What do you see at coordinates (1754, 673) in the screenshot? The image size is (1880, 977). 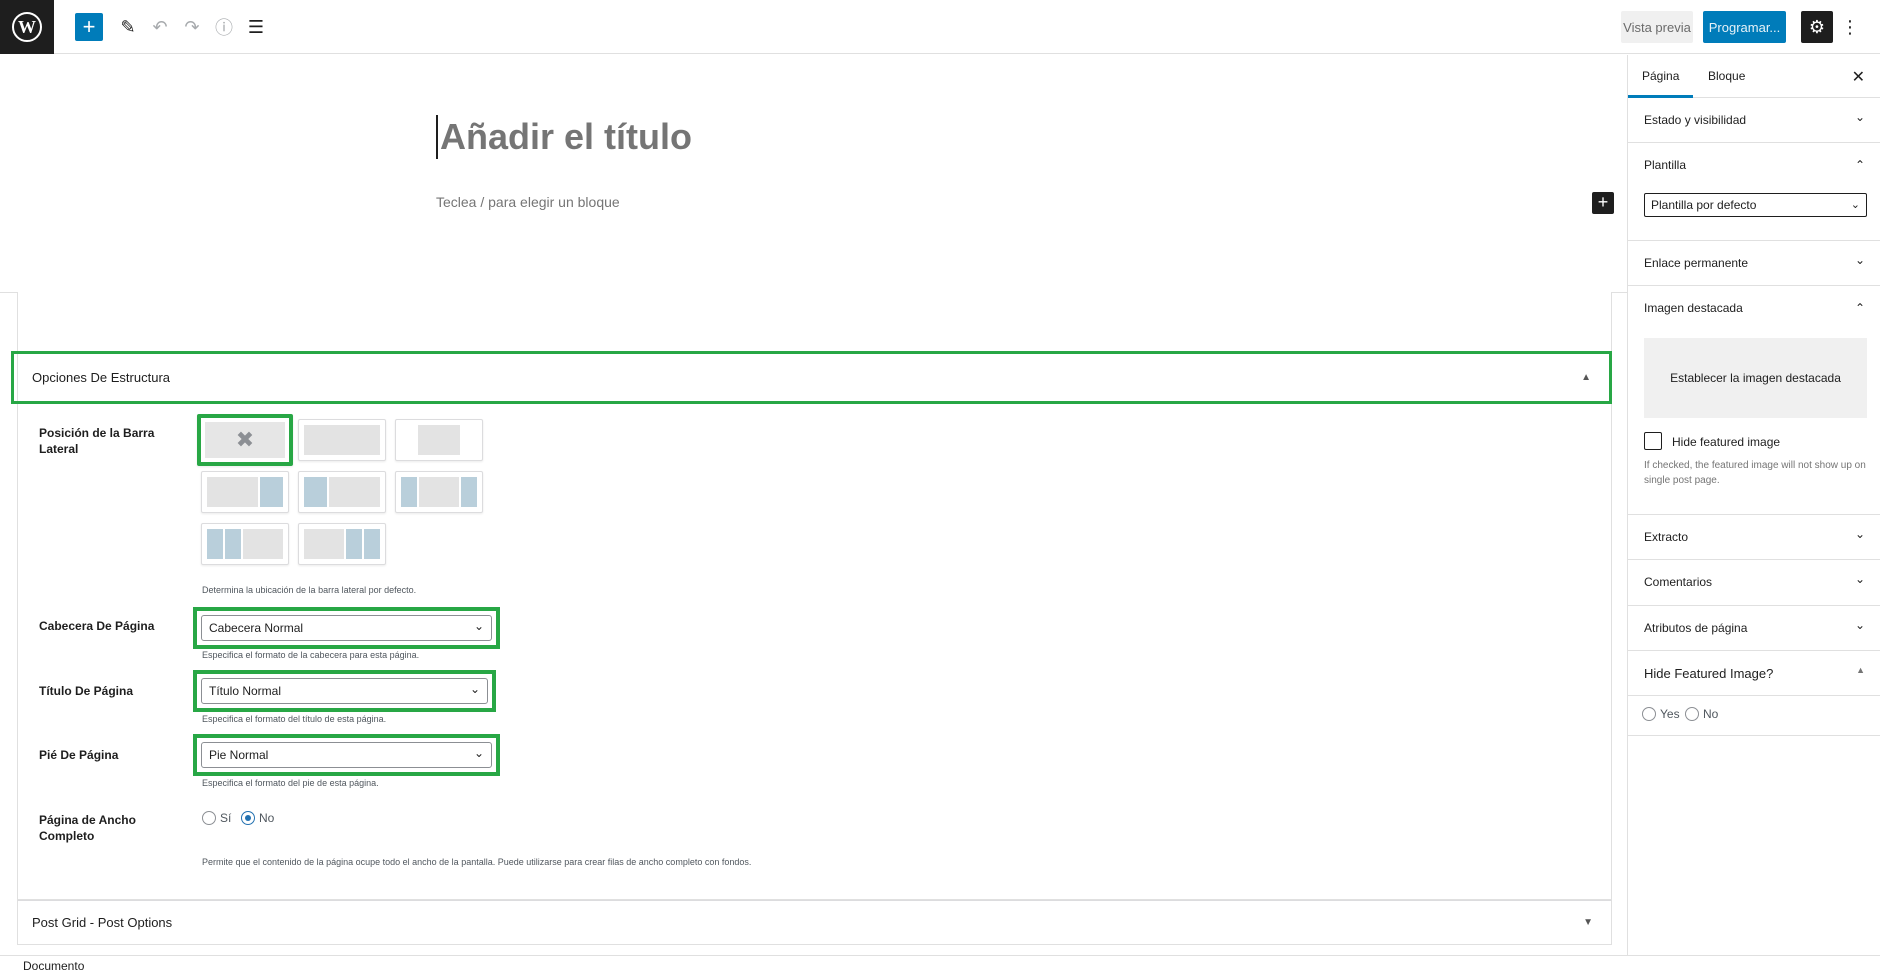 I see `panel-hide-featured-question: Hide Featured Image? ▲` at bounding box center [1754, 673].